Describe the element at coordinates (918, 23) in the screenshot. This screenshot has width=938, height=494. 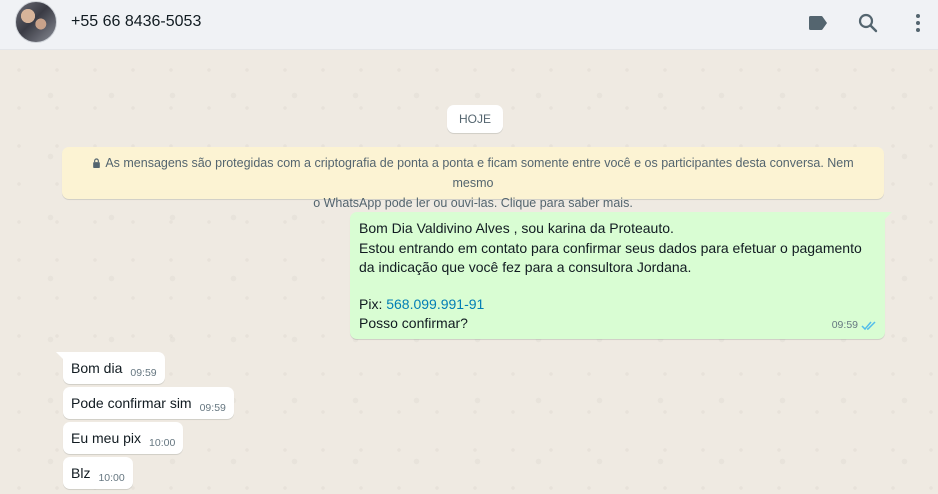
I see `menu-icon` at that location.